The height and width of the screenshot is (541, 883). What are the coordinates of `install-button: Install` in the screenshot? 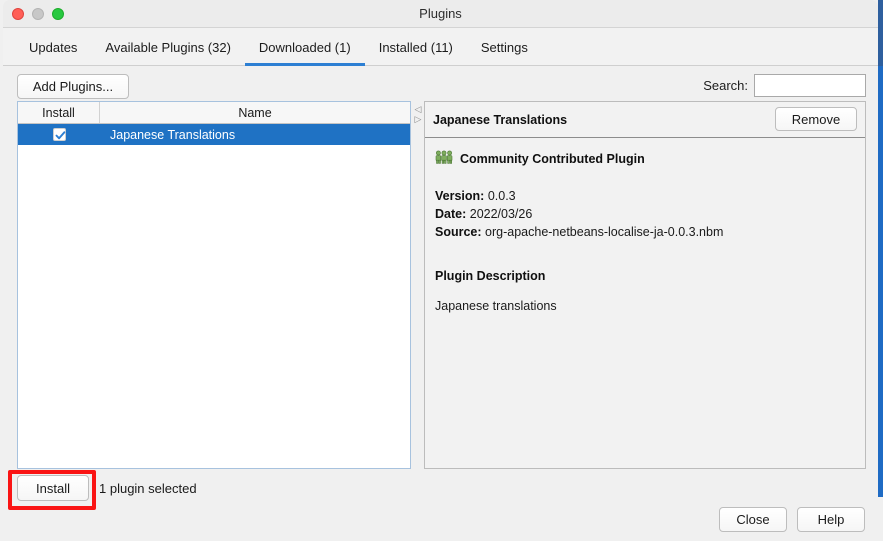 It's located at (53, 488).